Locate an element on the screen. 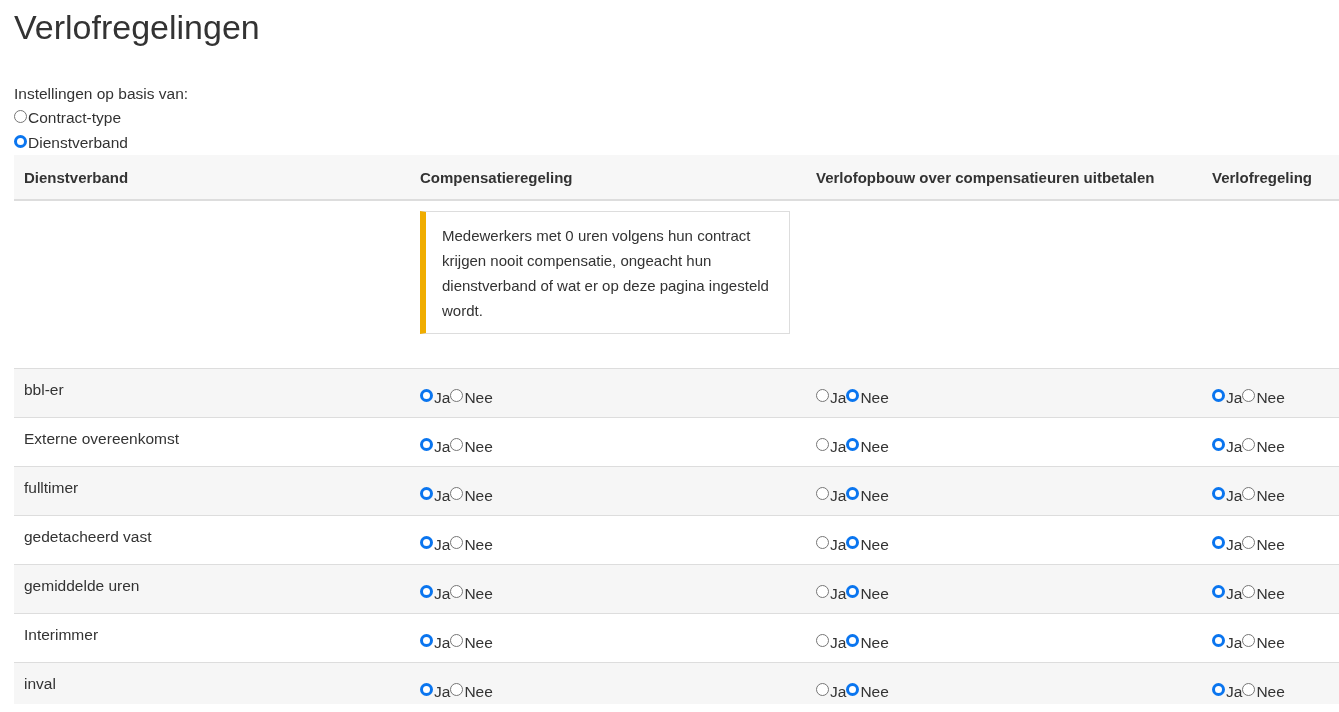 The image size is (1339, 712). table-cell-text: Interimmer is located at coordinates (61, 635).